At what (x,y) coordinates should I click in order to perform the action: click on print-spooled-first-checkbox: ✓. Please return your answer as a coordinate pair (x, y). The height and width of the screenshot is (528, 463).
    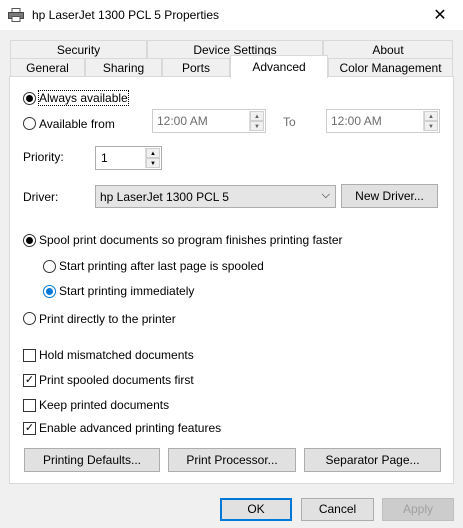
    Looking at the image, I should click on (29, 380).